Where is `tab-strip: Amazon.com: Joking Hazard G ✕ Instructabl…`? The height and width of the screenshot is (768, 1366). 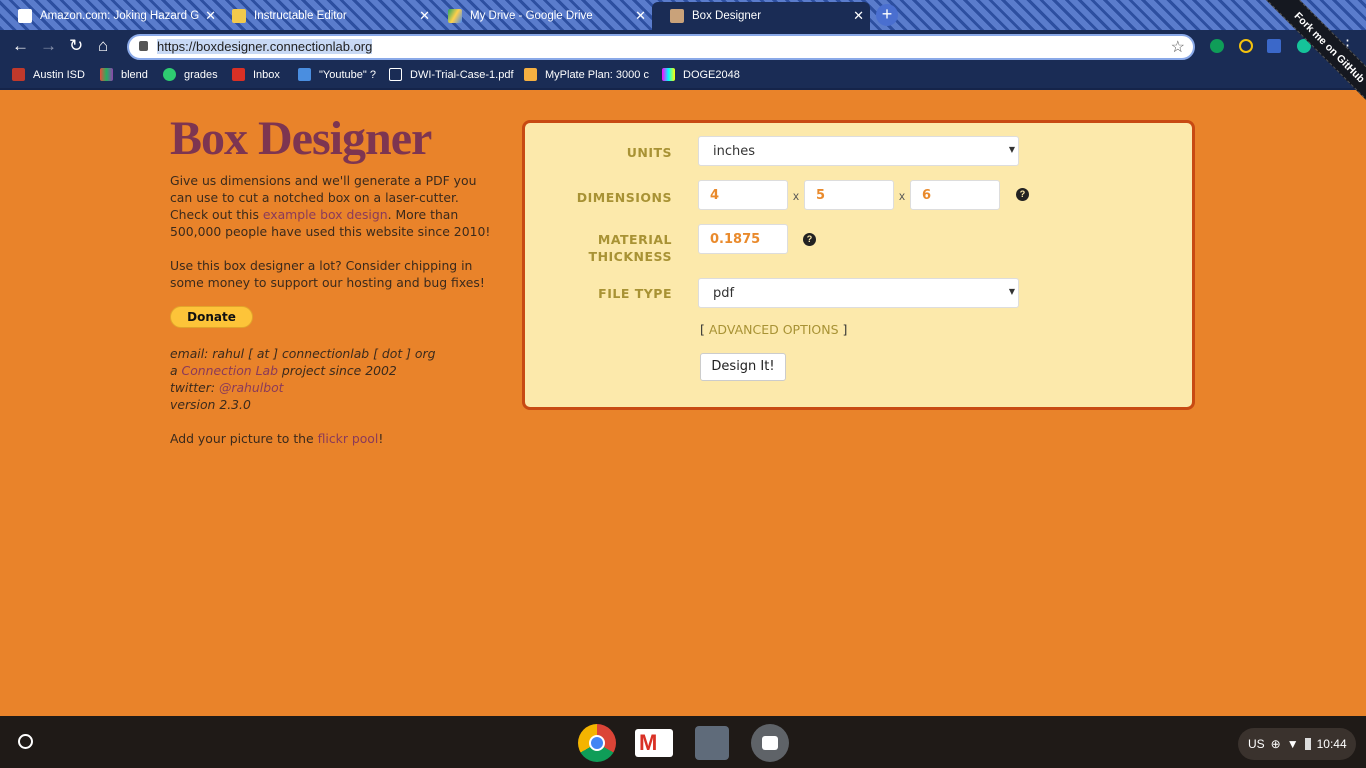 tab-strip: Amazon.com: Joking Hazard G ✕ Instructabl… is located at coordinates (683, 15).